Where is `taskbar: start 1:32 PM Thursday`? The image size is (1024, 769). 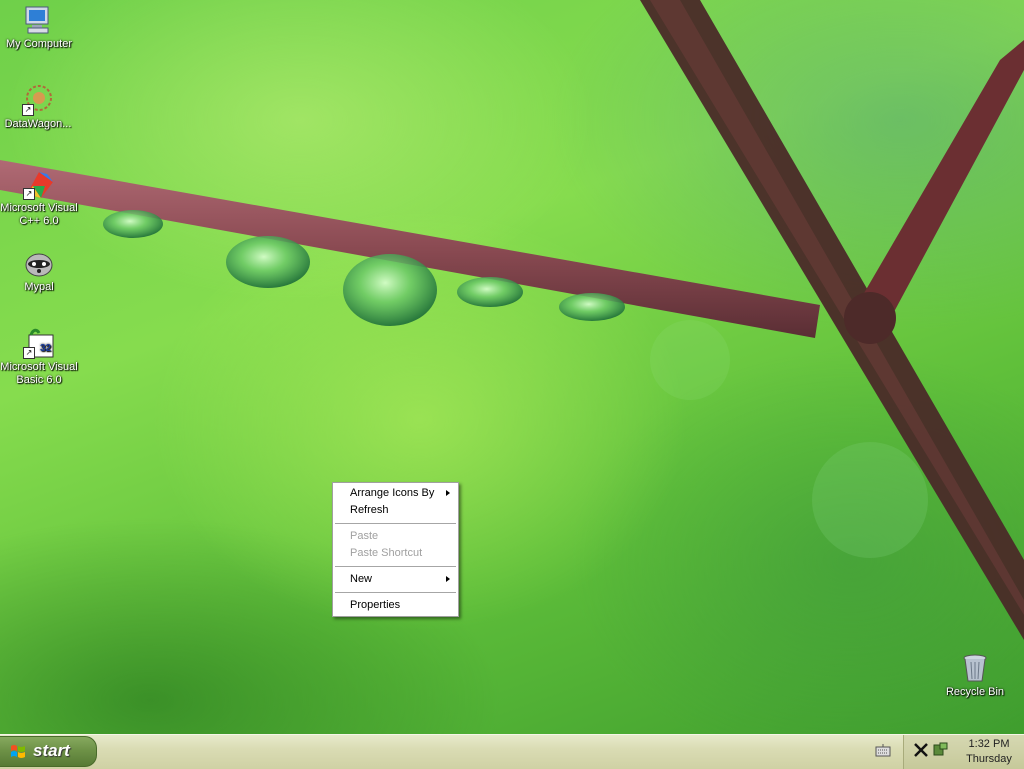
taskbar: start 1:32 PM Thursday is located at coordinates (512, 751).